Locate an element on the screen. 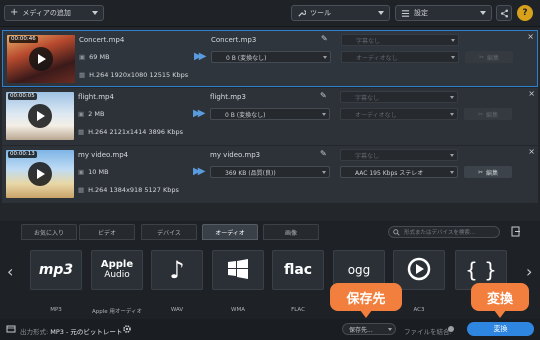 The image size is (540, 340). file-size-row: ▣ 69 MB is located at coordinates (94, 57).